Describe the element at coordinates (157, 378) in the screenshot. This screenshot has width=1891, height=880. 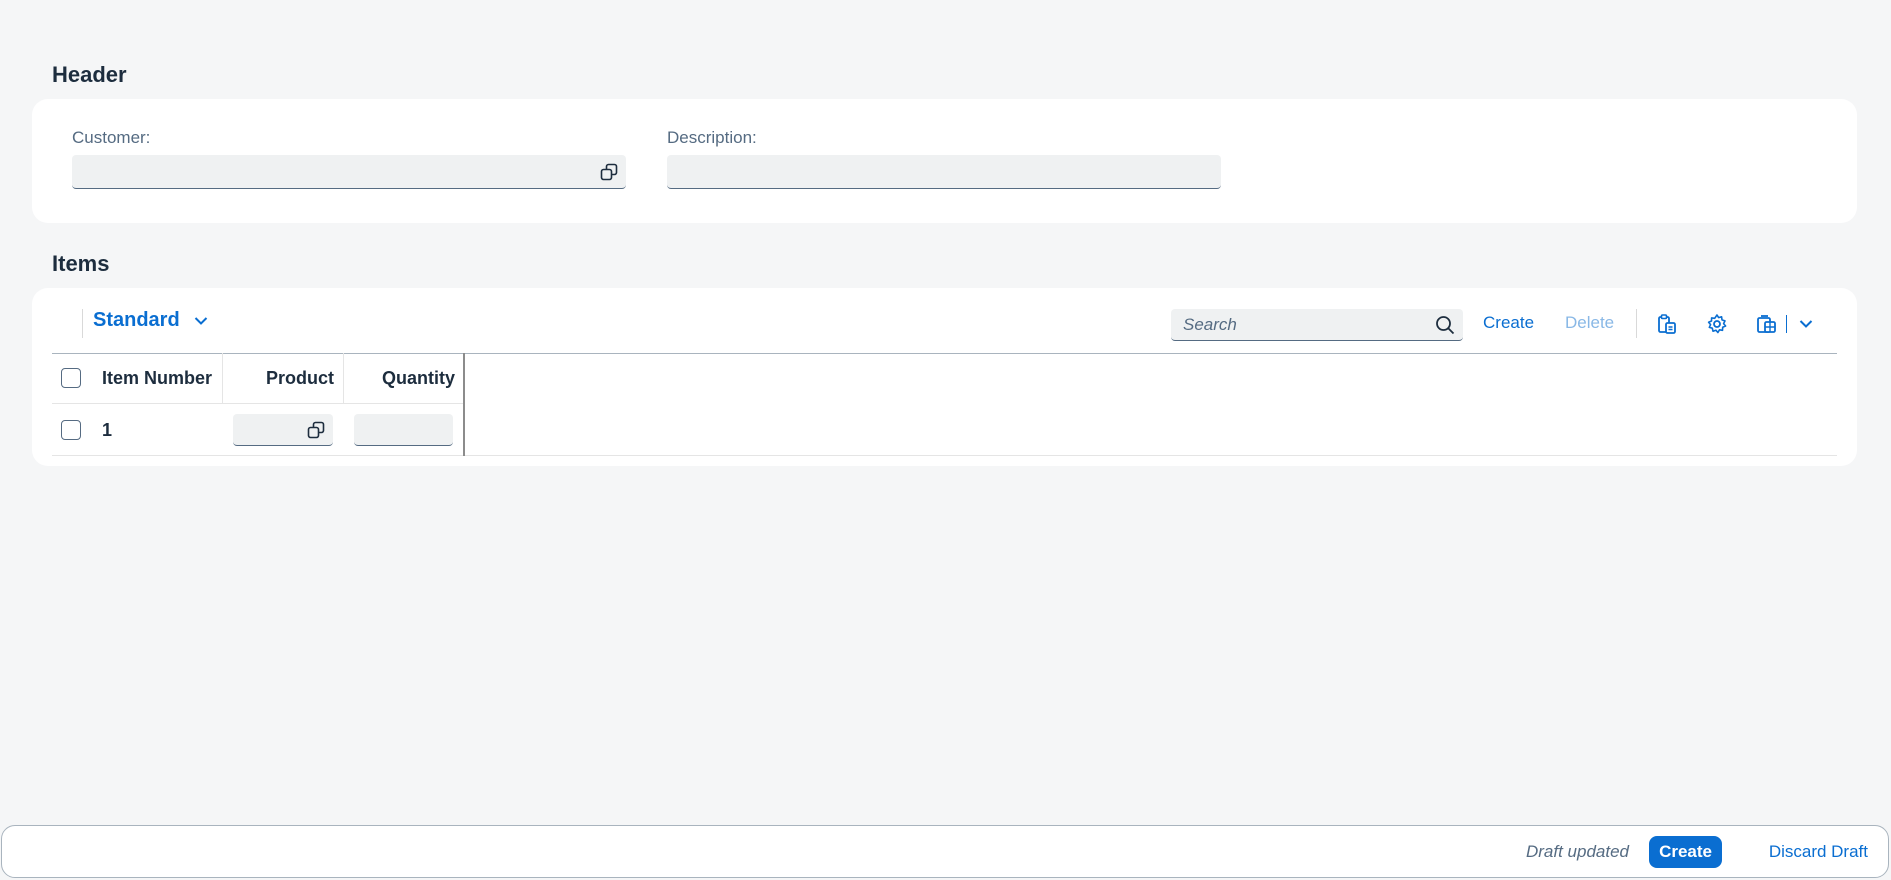
I see `column-header-item-number: Item Number` at that location.